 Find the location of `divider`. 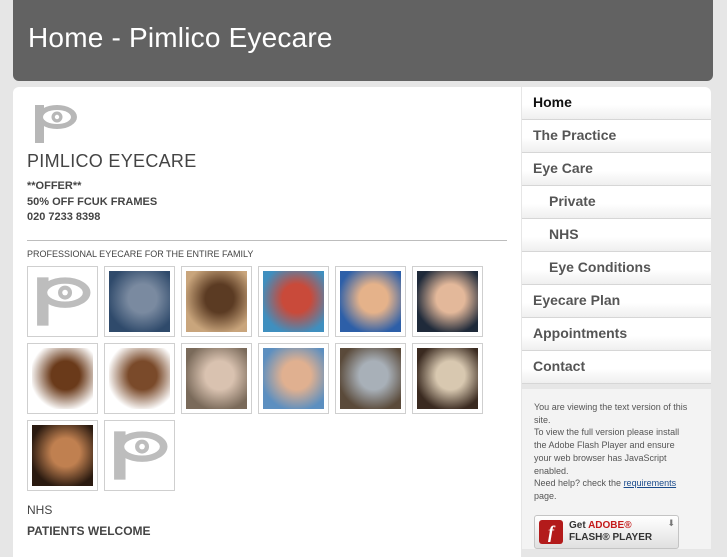

divider is located at coordinates (267, 240).